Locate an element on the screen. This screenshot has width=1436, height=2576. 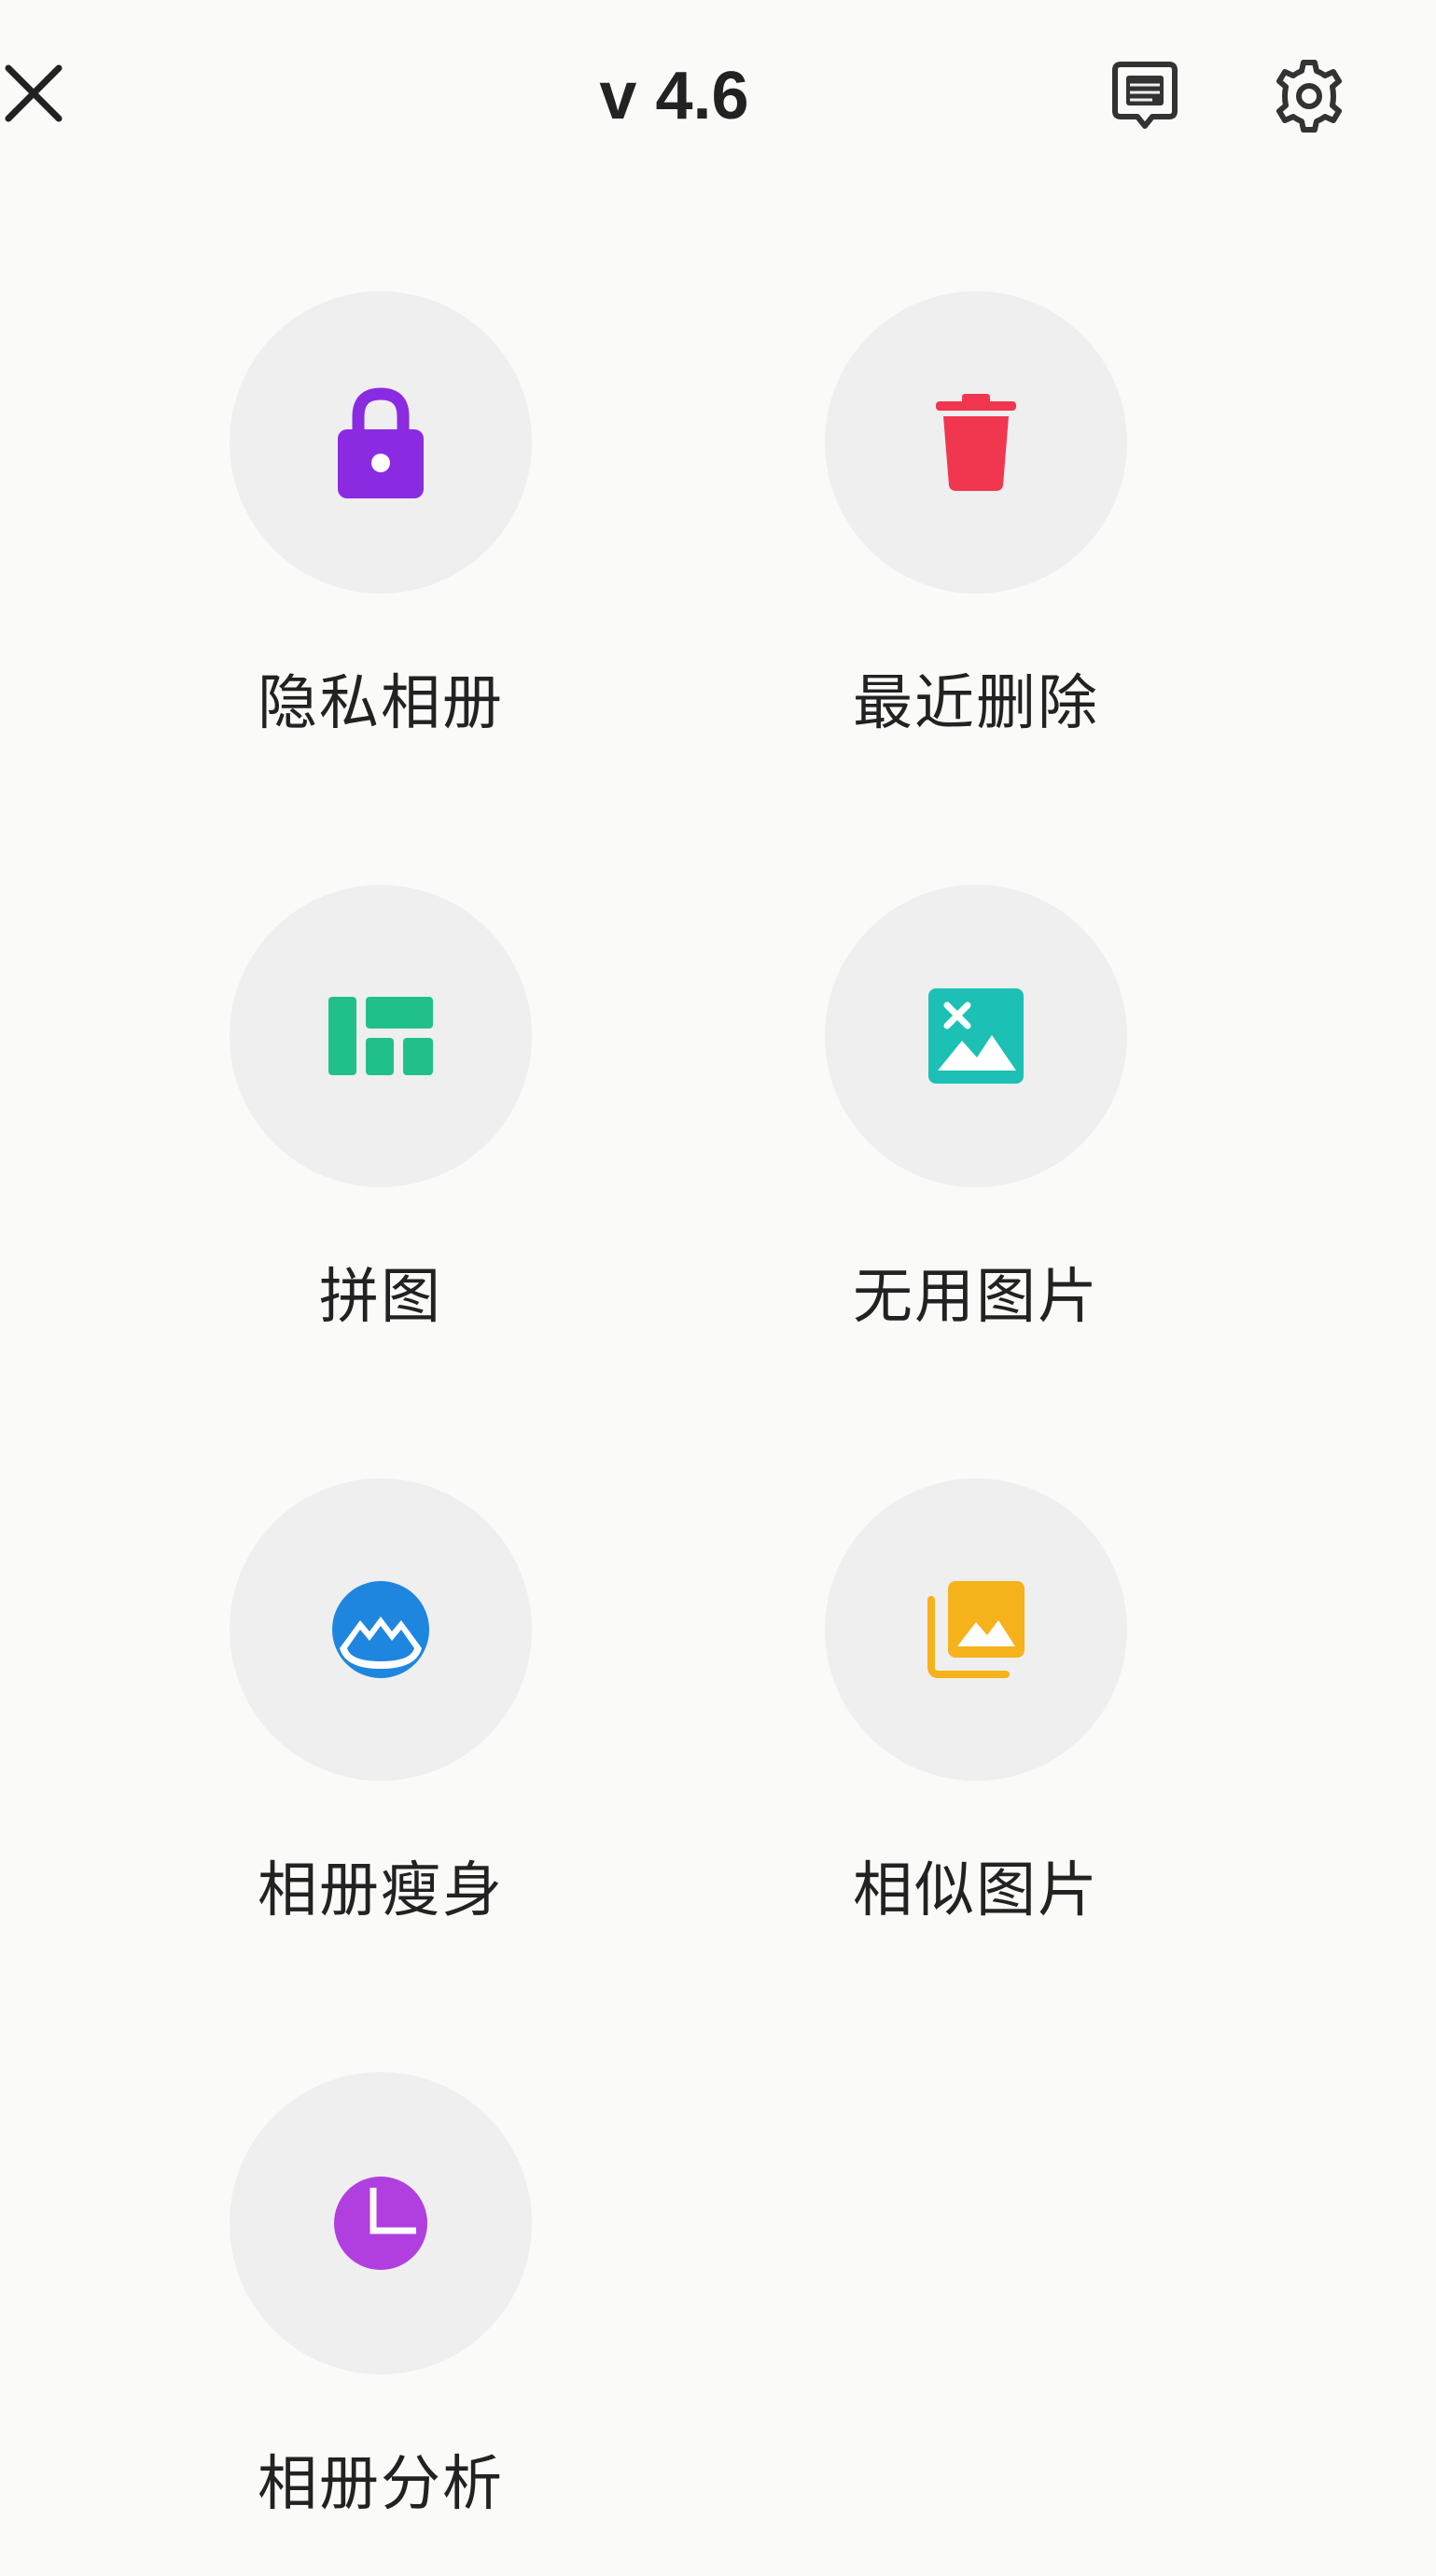
useless-images-icon-circle is located at coordinates (976, 1036).